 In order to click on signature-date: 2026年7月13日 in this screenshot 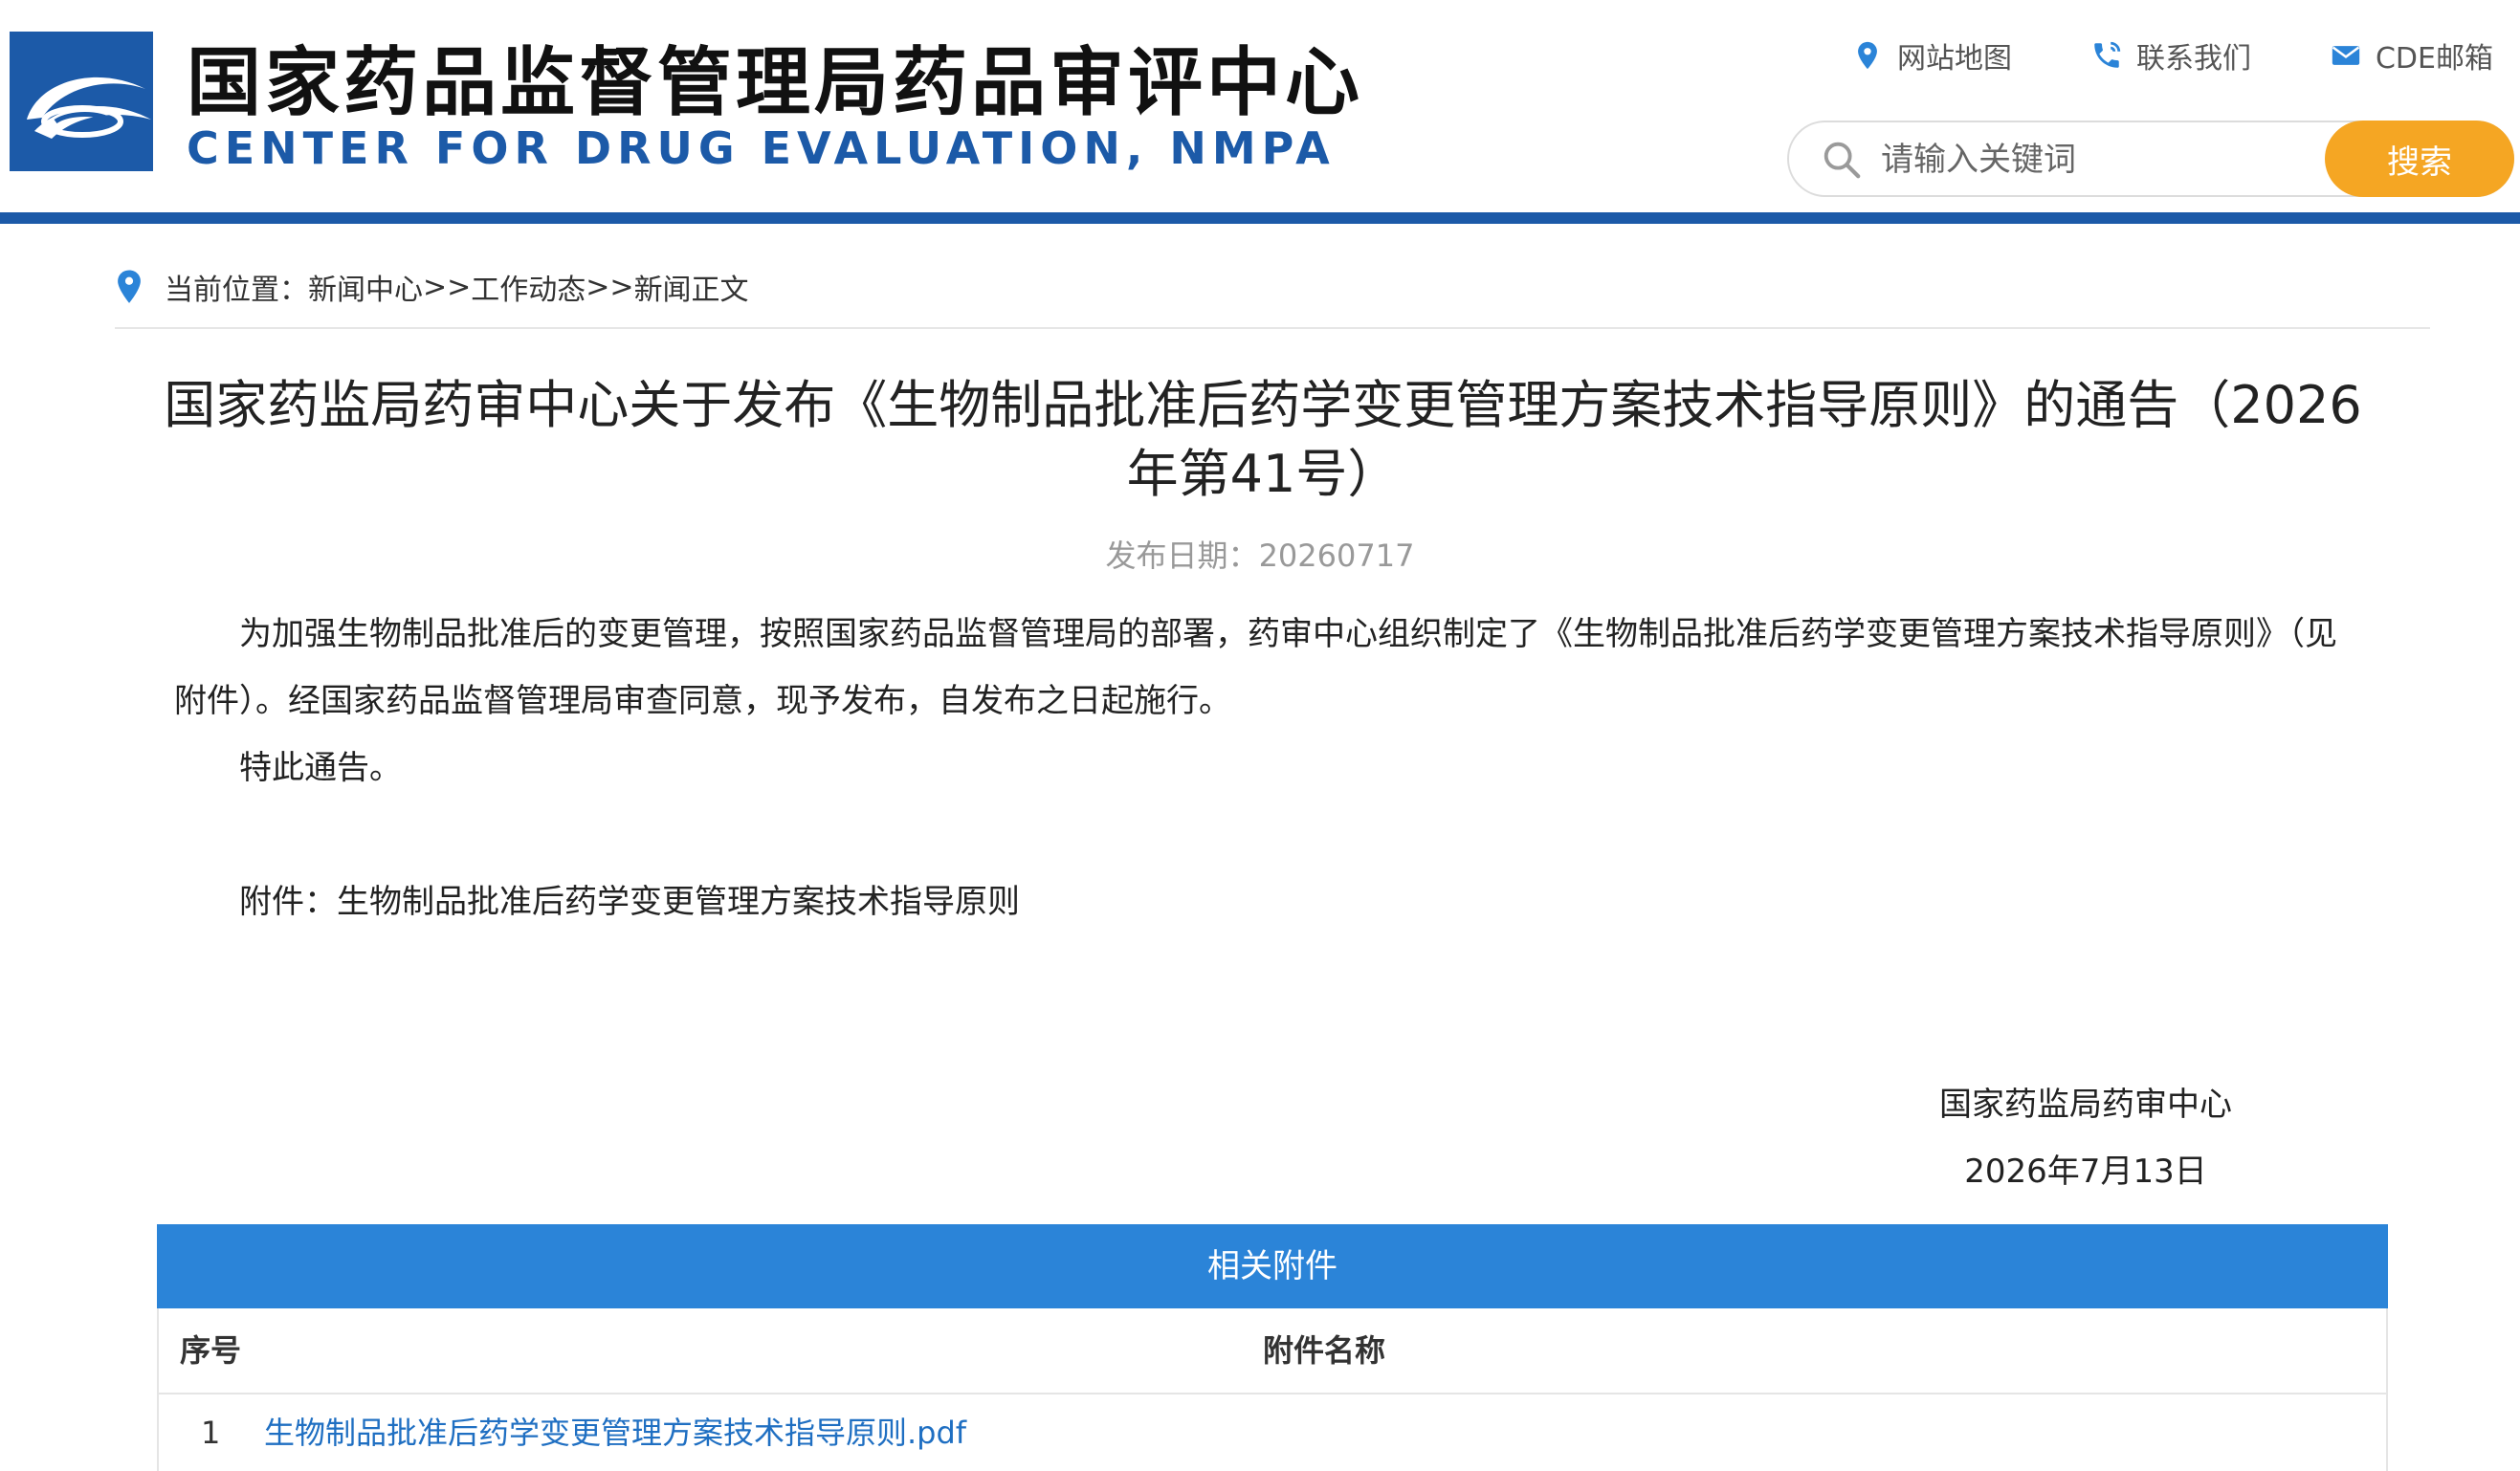, I will do `click(2085, 1172)`.